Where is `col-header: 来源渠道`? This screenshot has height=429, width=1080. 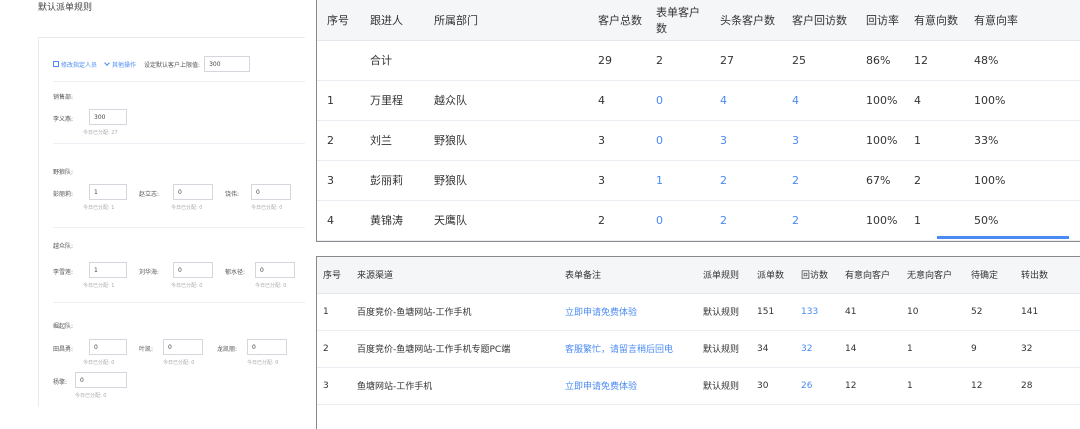
col-header: 来源渠道 is located at coordinates (455, 275).